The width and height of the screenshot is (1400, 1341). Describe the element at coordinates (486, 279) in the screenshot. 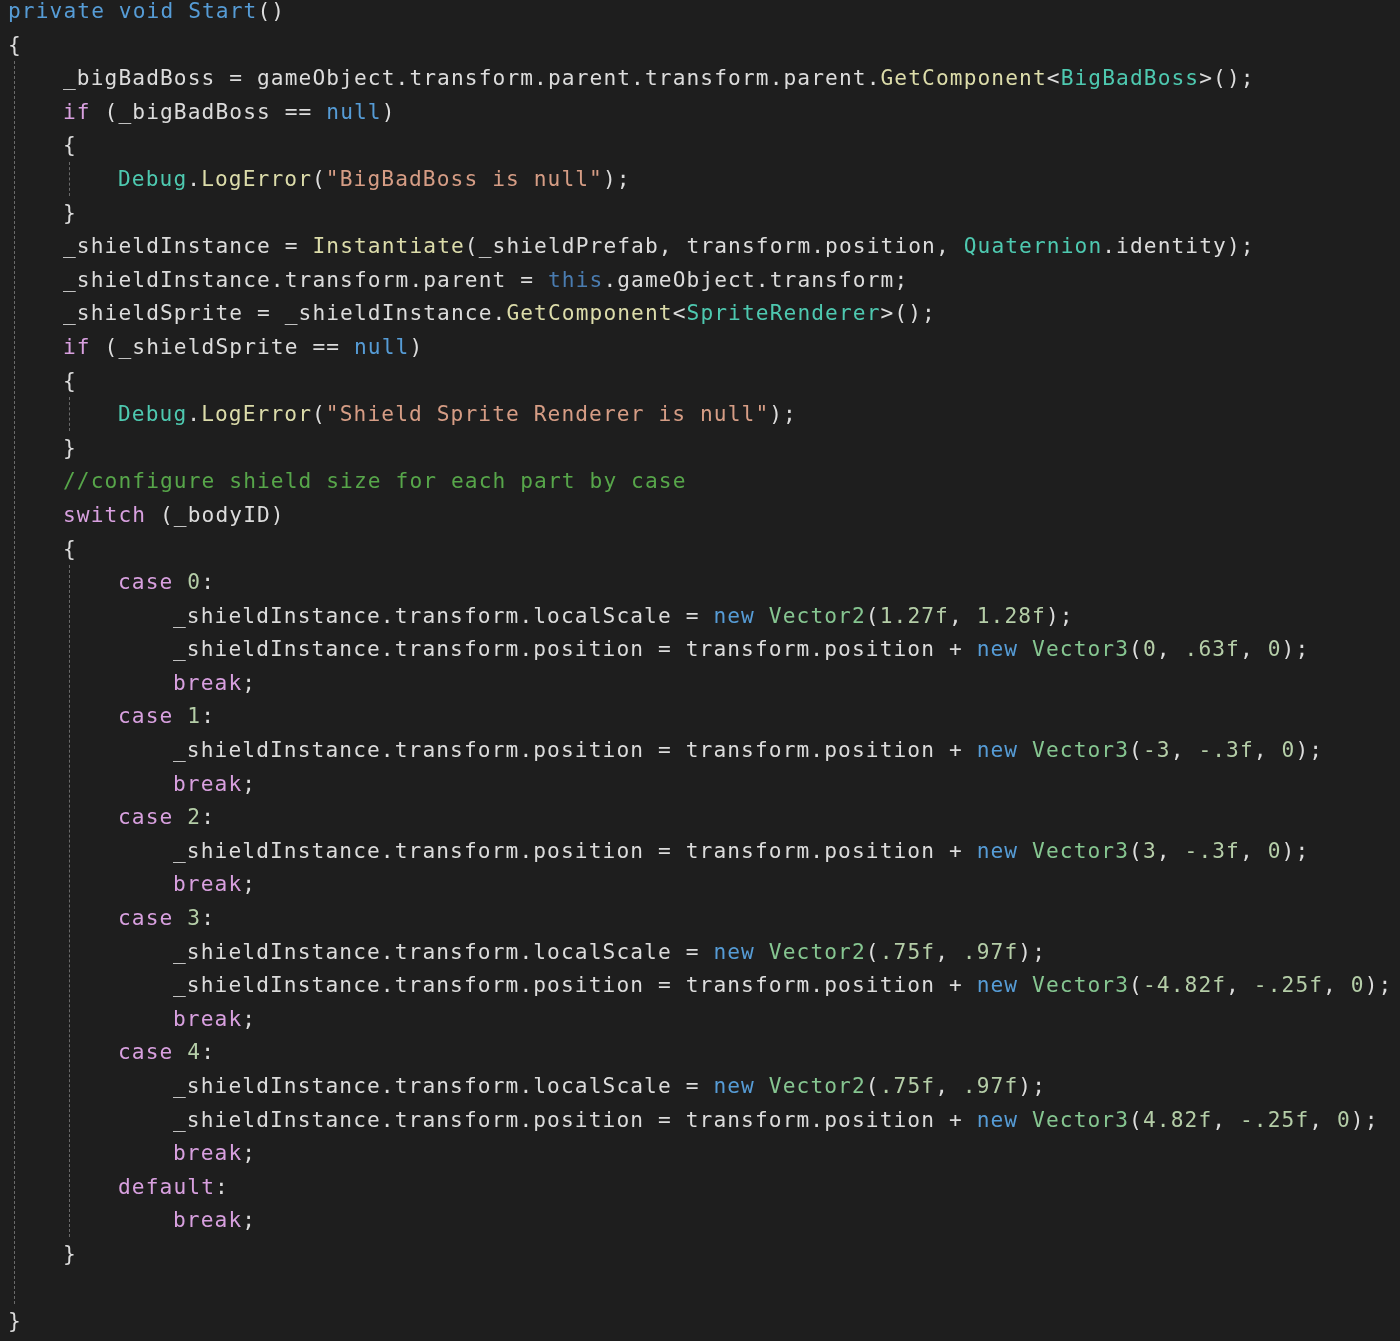

I see `code-line: _shieldInstance.transform.parent = this.gameObject.transform;` at that location.